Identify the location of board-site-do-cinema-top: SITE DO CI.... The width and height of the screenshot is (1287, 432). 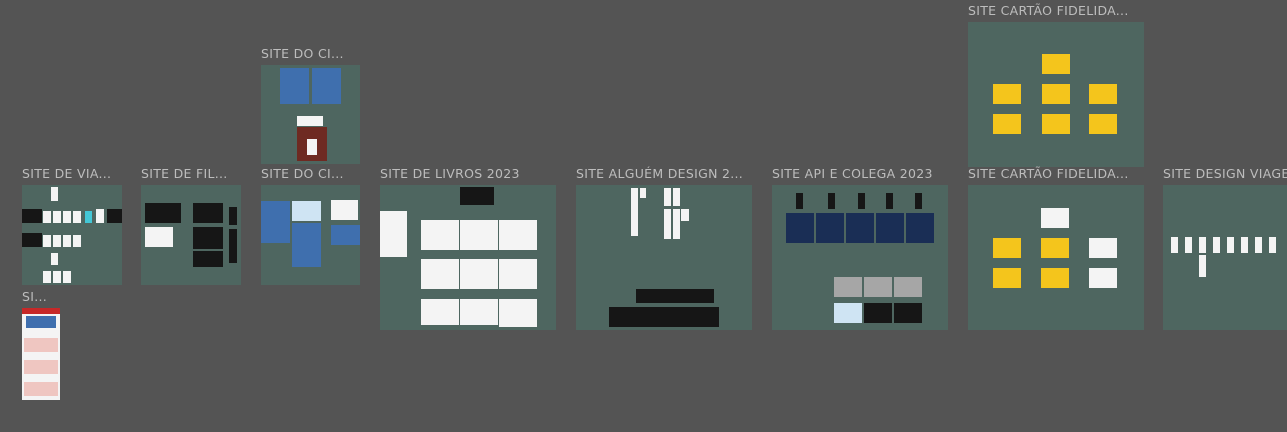
(310, 105).